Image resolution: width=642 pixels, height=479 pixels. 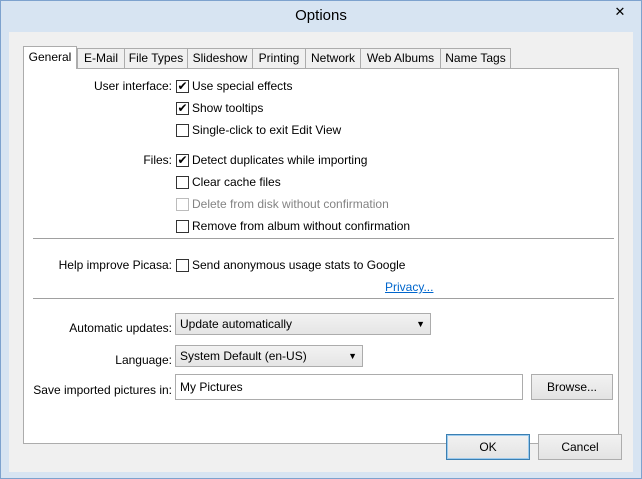 What do you see at coordinates (299, 265) in the screenshot?
I see `checkbox-label: Send anonymous usage stats to Google` at bounding box center [299, 265].